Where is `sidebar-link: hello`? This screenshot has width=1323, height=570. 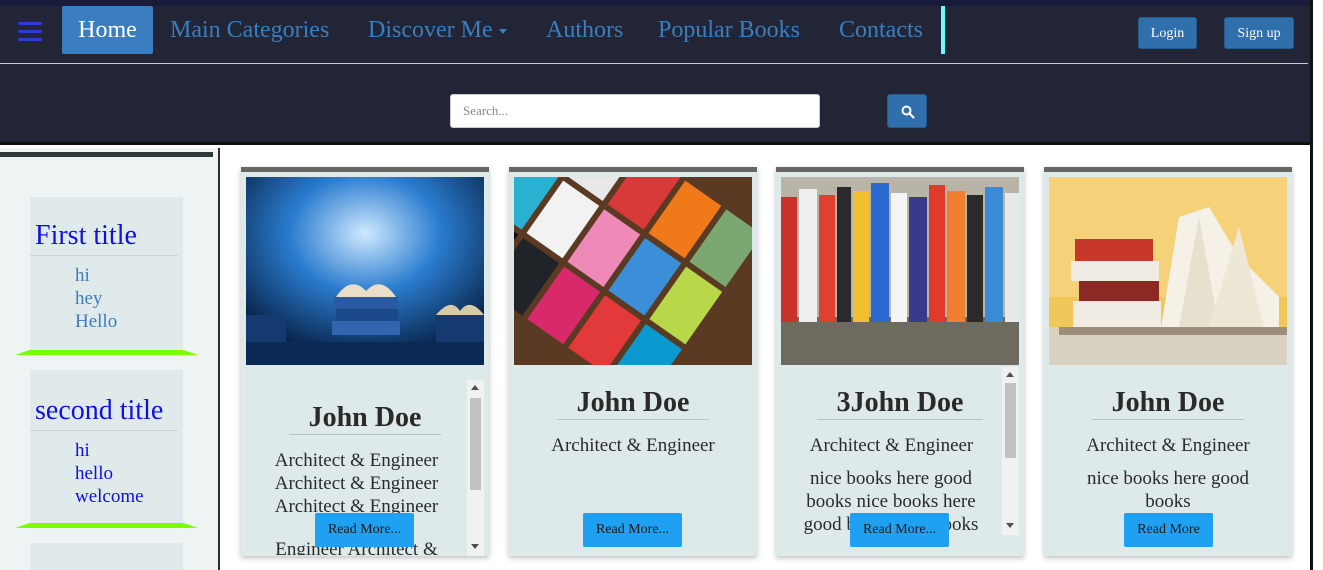
sidebar-link: hello is located at coordinates (129, 473).